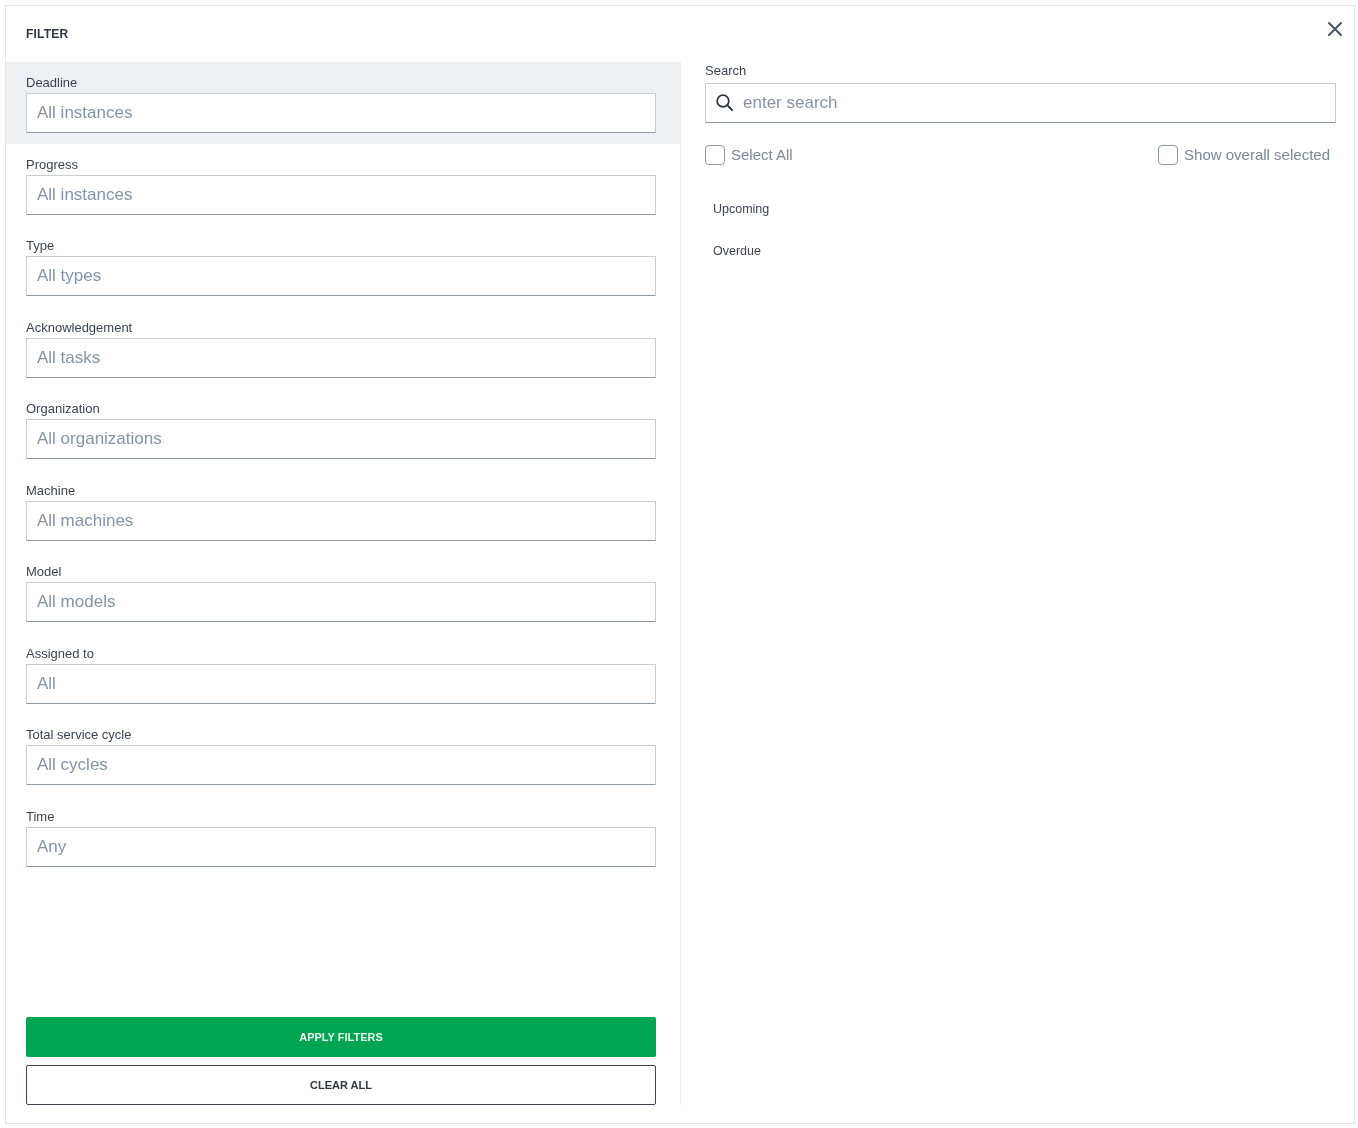 This screenshot has height=1128, width=1358. Describe the element at coordinates (53, 164) in the screenshot. I see `filter-label: Progress` at that location.